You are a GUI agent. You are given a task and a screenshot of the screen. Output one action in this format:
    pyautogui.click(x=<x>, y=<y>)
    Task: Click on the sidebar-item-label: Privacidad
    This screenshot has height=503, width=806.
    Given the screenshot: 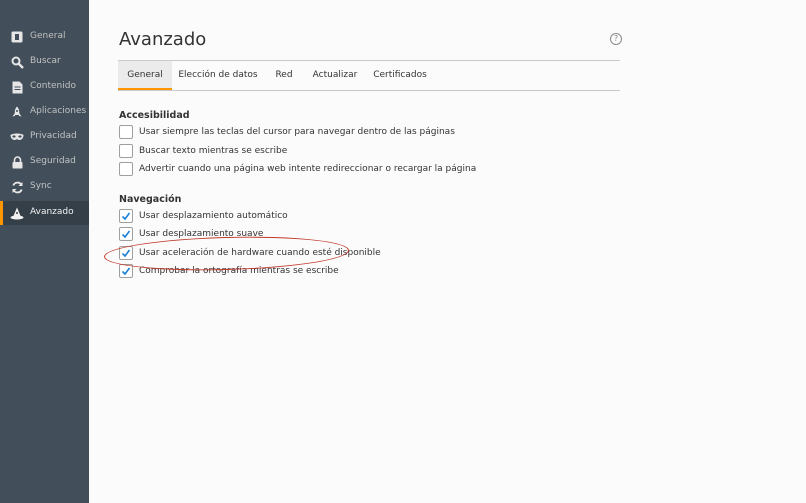 What is the action you would take?
    pyautogui.click(x=53, y=136)
    